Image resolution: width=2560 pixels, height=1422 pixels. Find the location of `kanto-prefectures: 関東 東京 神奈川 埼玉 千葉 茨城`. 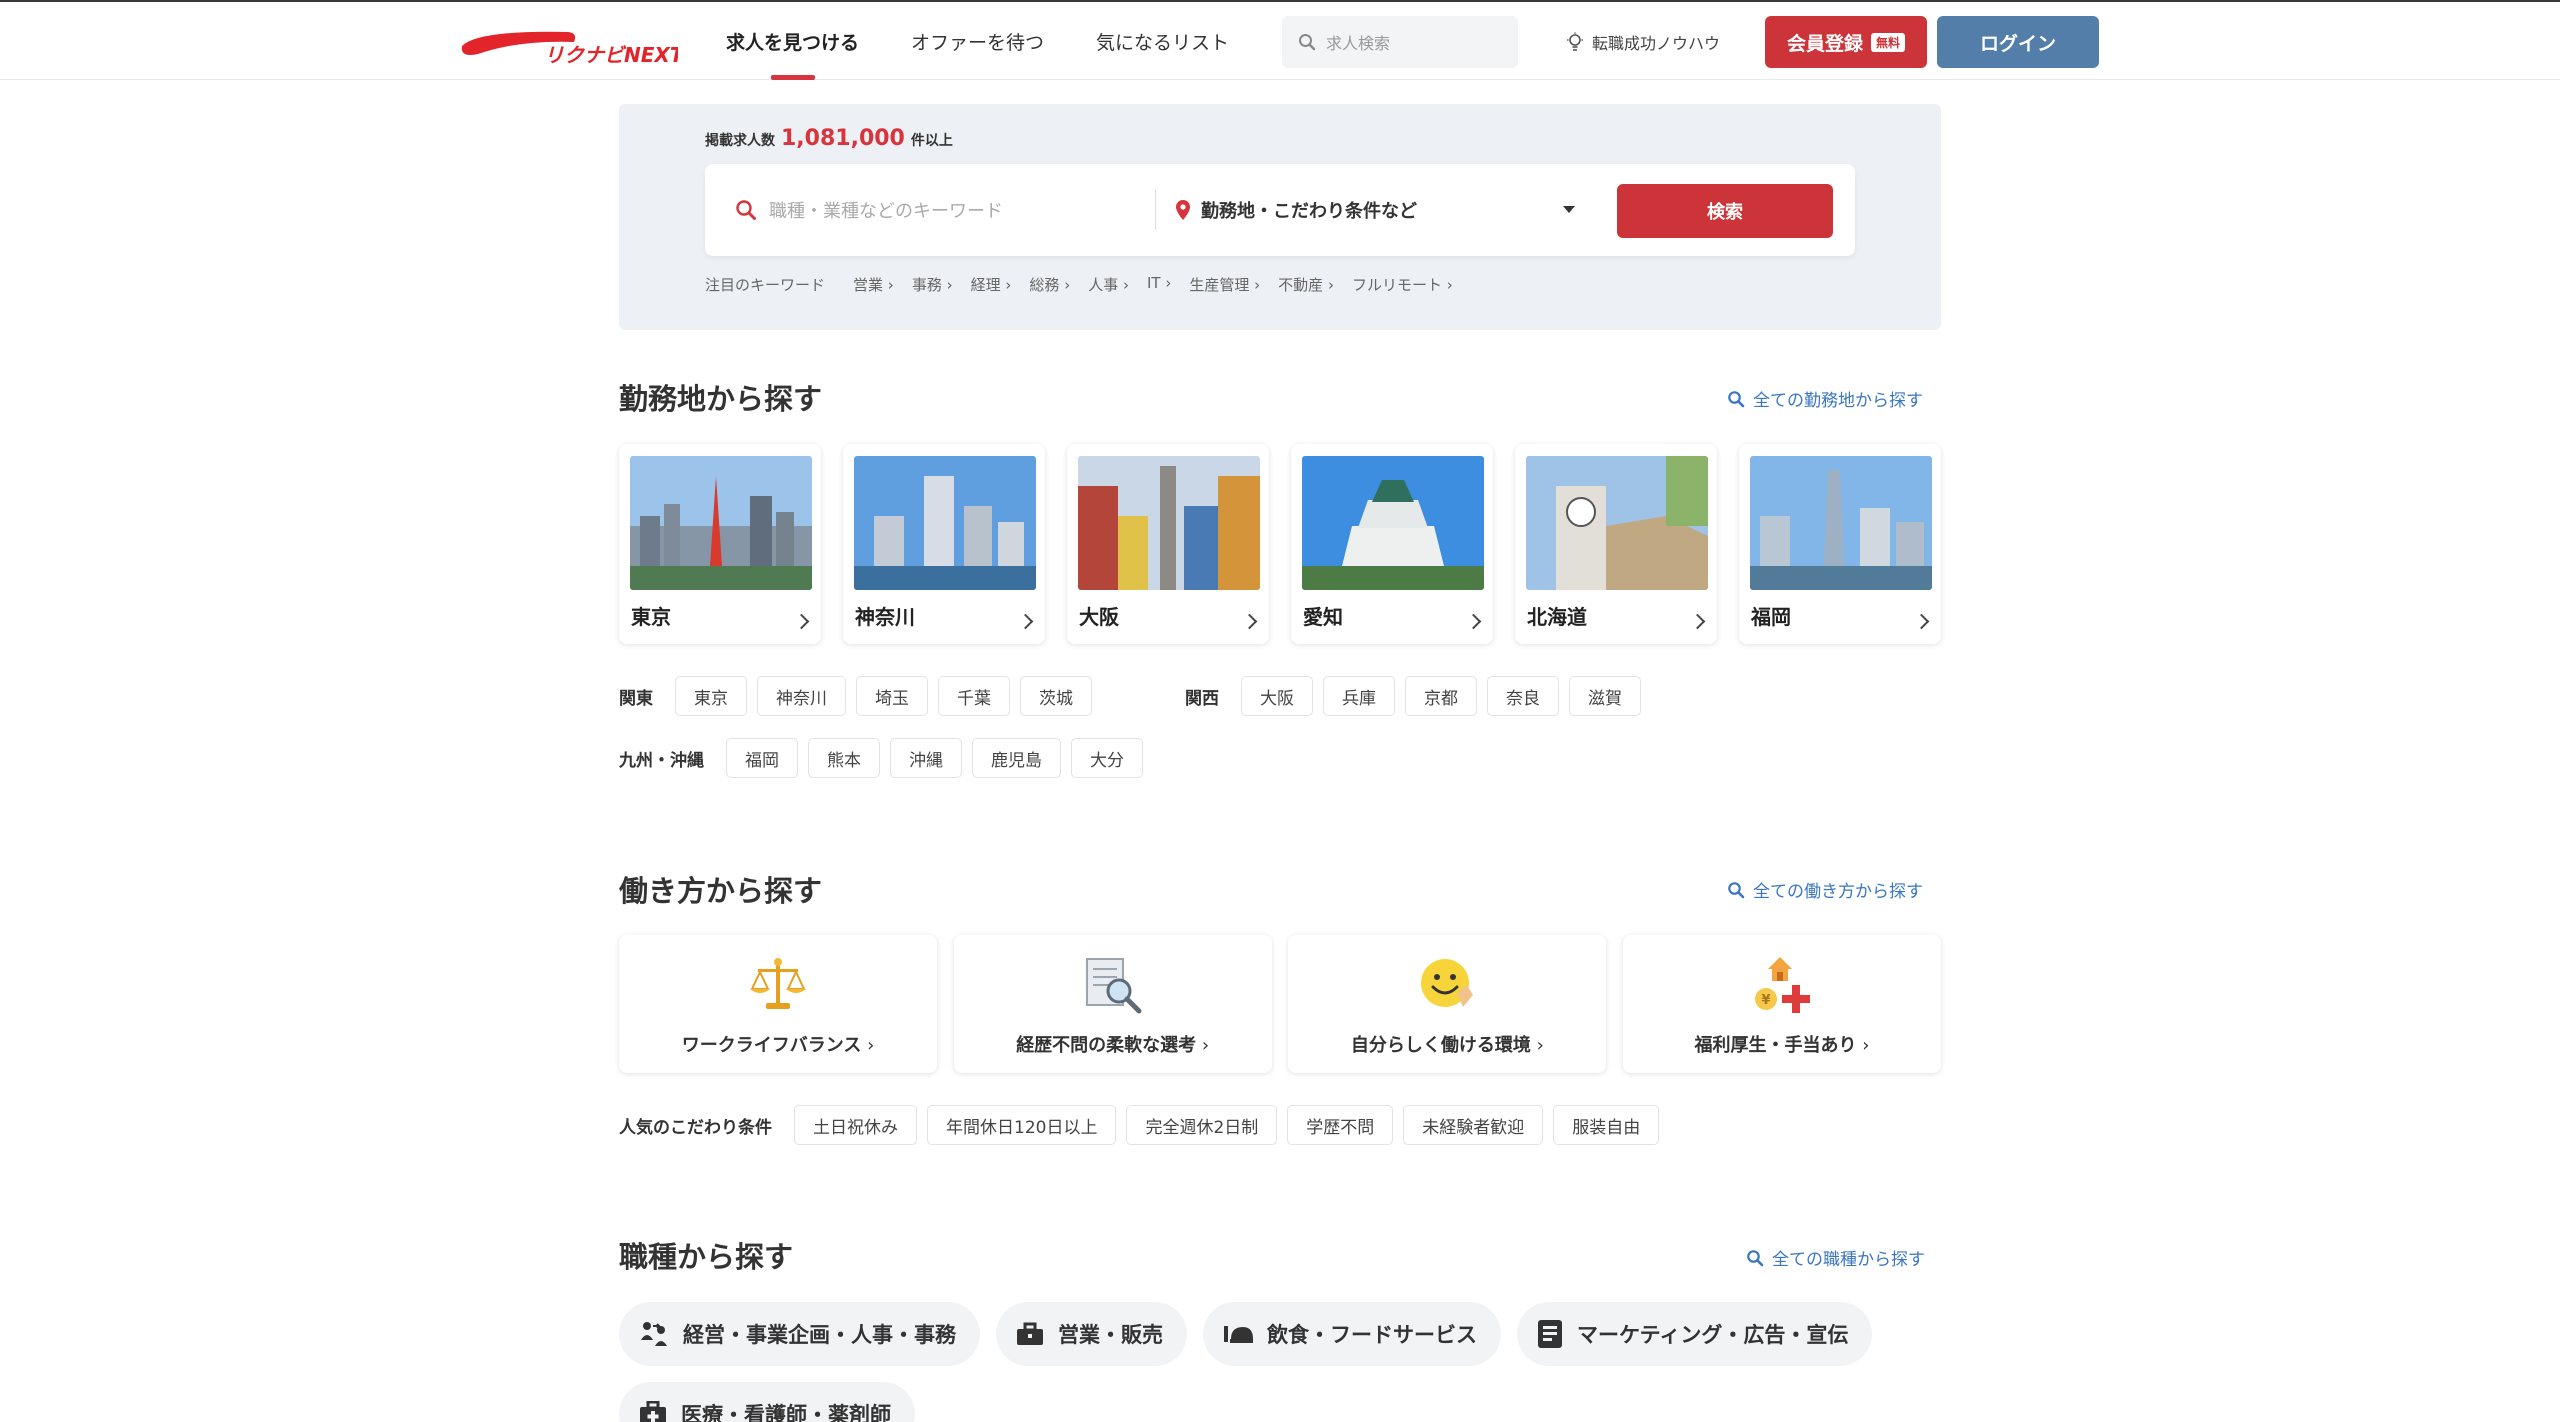

kanto-prefectures: 関東 東京 神奈川 埼玉 千葉 茨城 is located at coordinates (860, 696).